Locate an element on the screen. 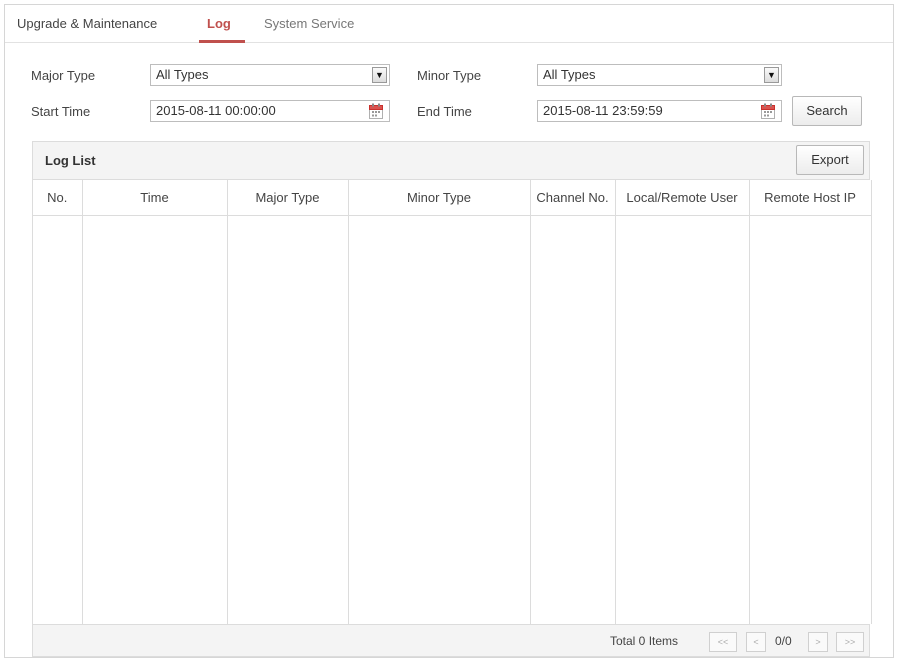 Image resolution: width=898 pixels, height=662 pixels. prev-page-button: < is located at coordinates (756, 642).